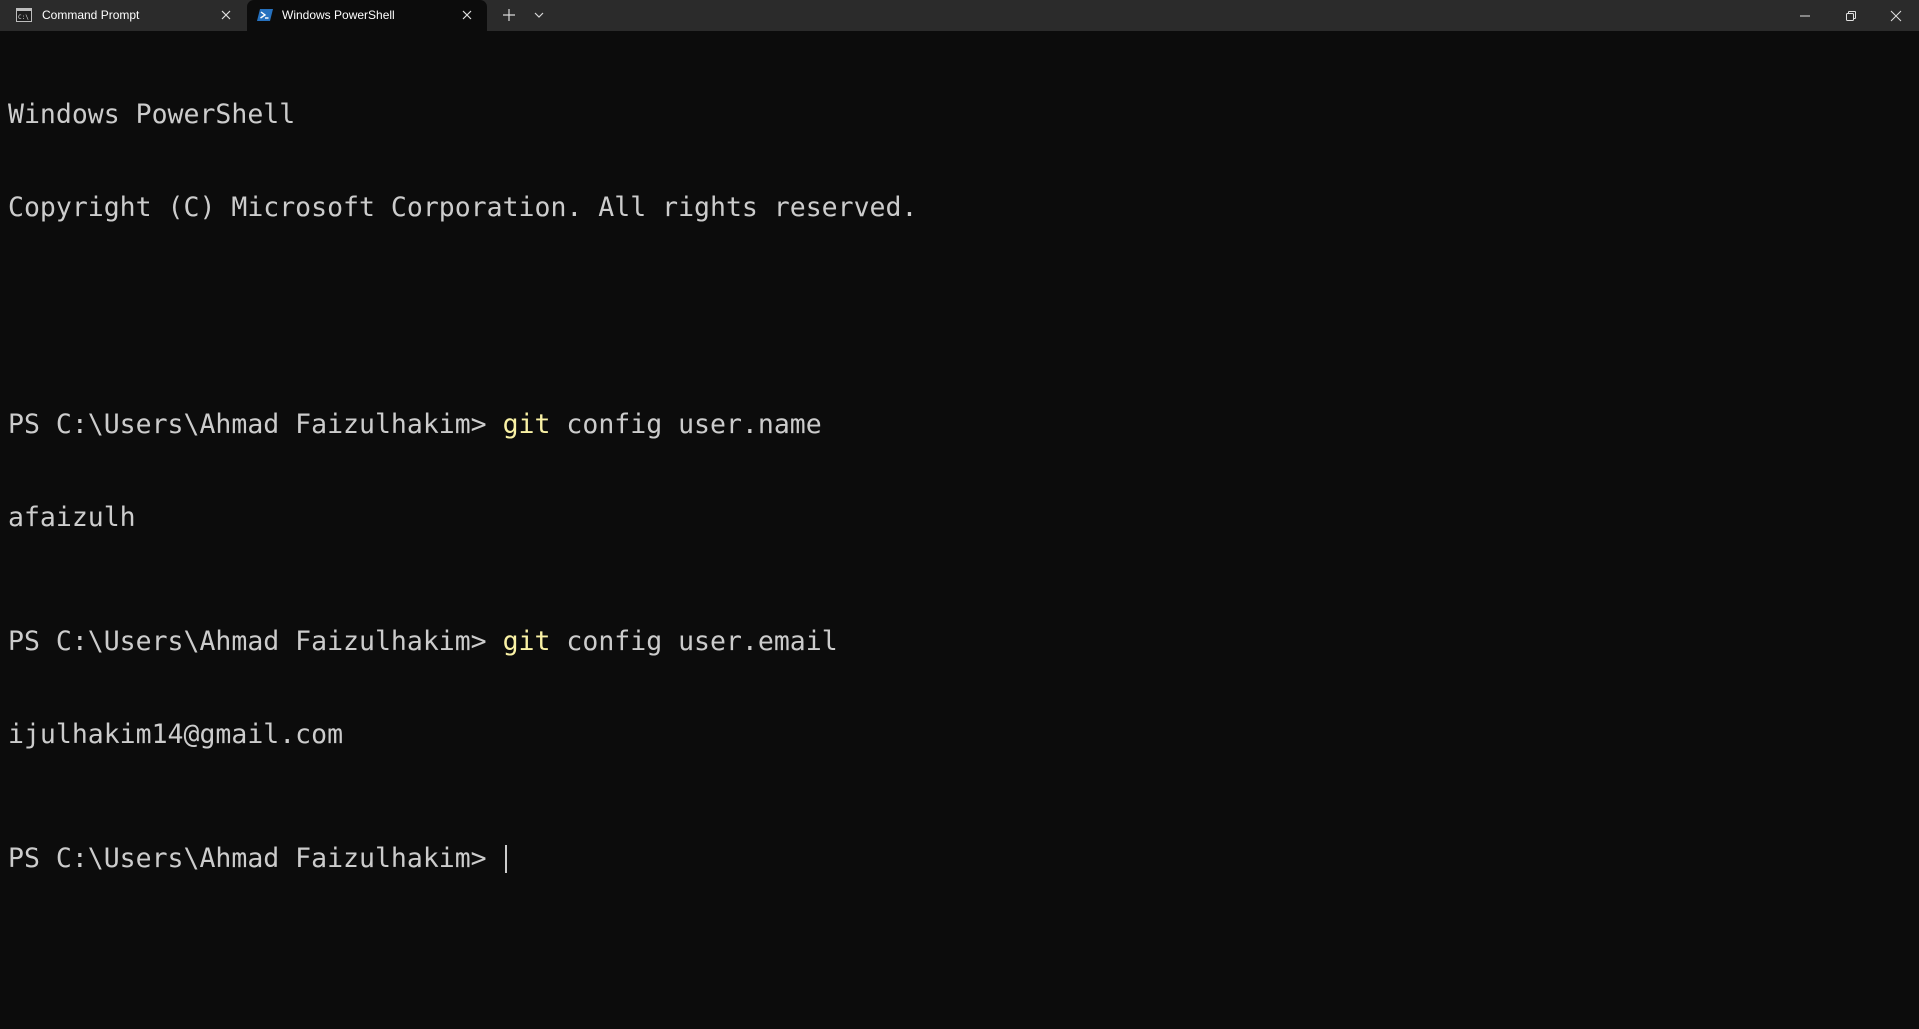 The width and height of the screenshot is (1919, 1029). Describe the element at coordinates (152, 114) in the screenshot. I see `header-line: Windows PowerShell` at that location.